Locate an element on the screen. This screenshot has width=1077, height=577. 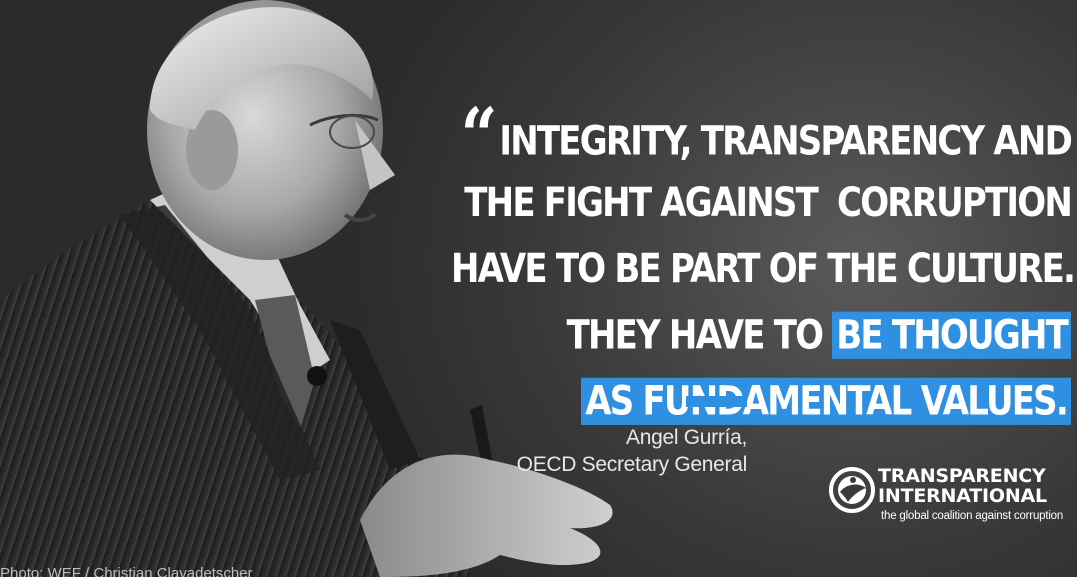
speaker-name: Angel Gurría, is located at coordinates (686, 437).